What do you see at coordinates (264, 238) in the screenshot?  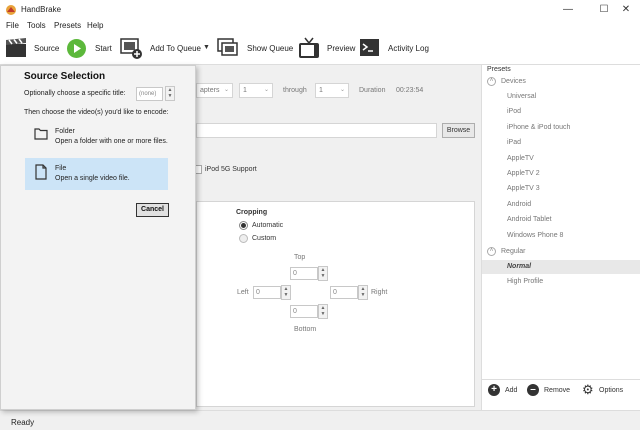 I see `custom-label: Custom` at bounding box center [264, 238].